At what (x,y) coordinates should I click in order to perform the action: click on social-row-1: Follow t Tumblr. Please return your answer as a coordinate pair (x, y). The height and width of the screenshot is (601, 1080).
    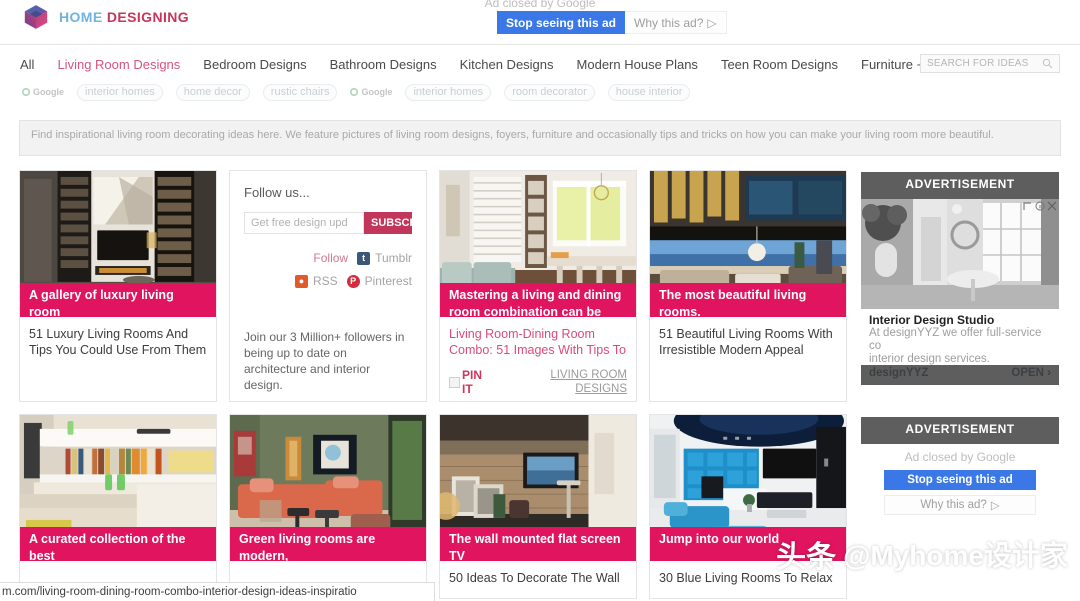
    Looking at the image, I should click on (328, 258).